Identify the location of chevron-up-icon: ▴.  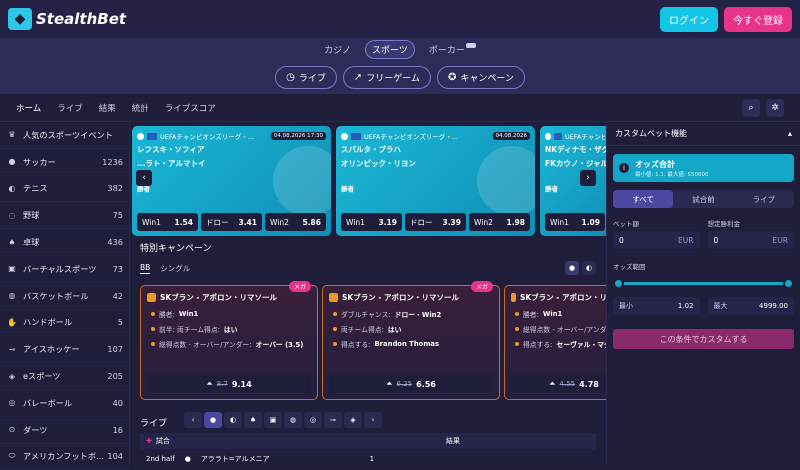
(790, 133).